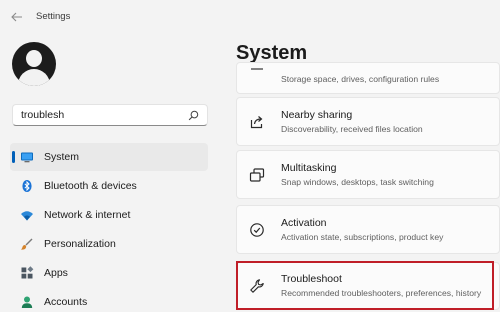 This screenshot has width=500, height=312. Describe the element at coordinates (311, 279) in the screenshot. I see `card-title: Troubleshoot` at that location.